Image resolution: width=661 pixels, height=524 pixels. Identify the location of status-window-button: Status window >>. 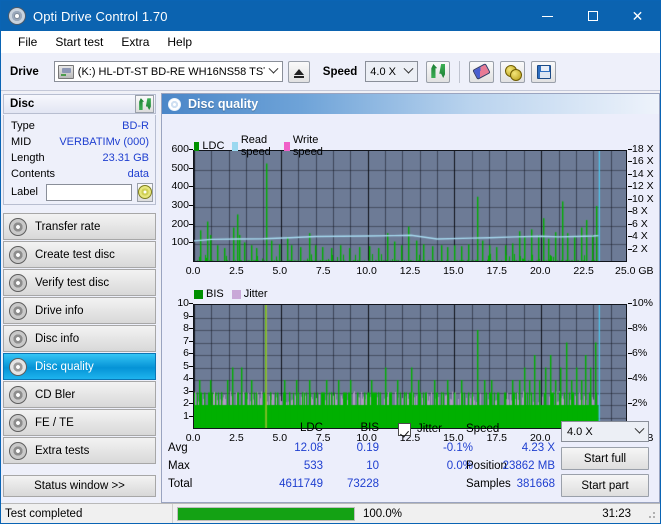
(79, 486).